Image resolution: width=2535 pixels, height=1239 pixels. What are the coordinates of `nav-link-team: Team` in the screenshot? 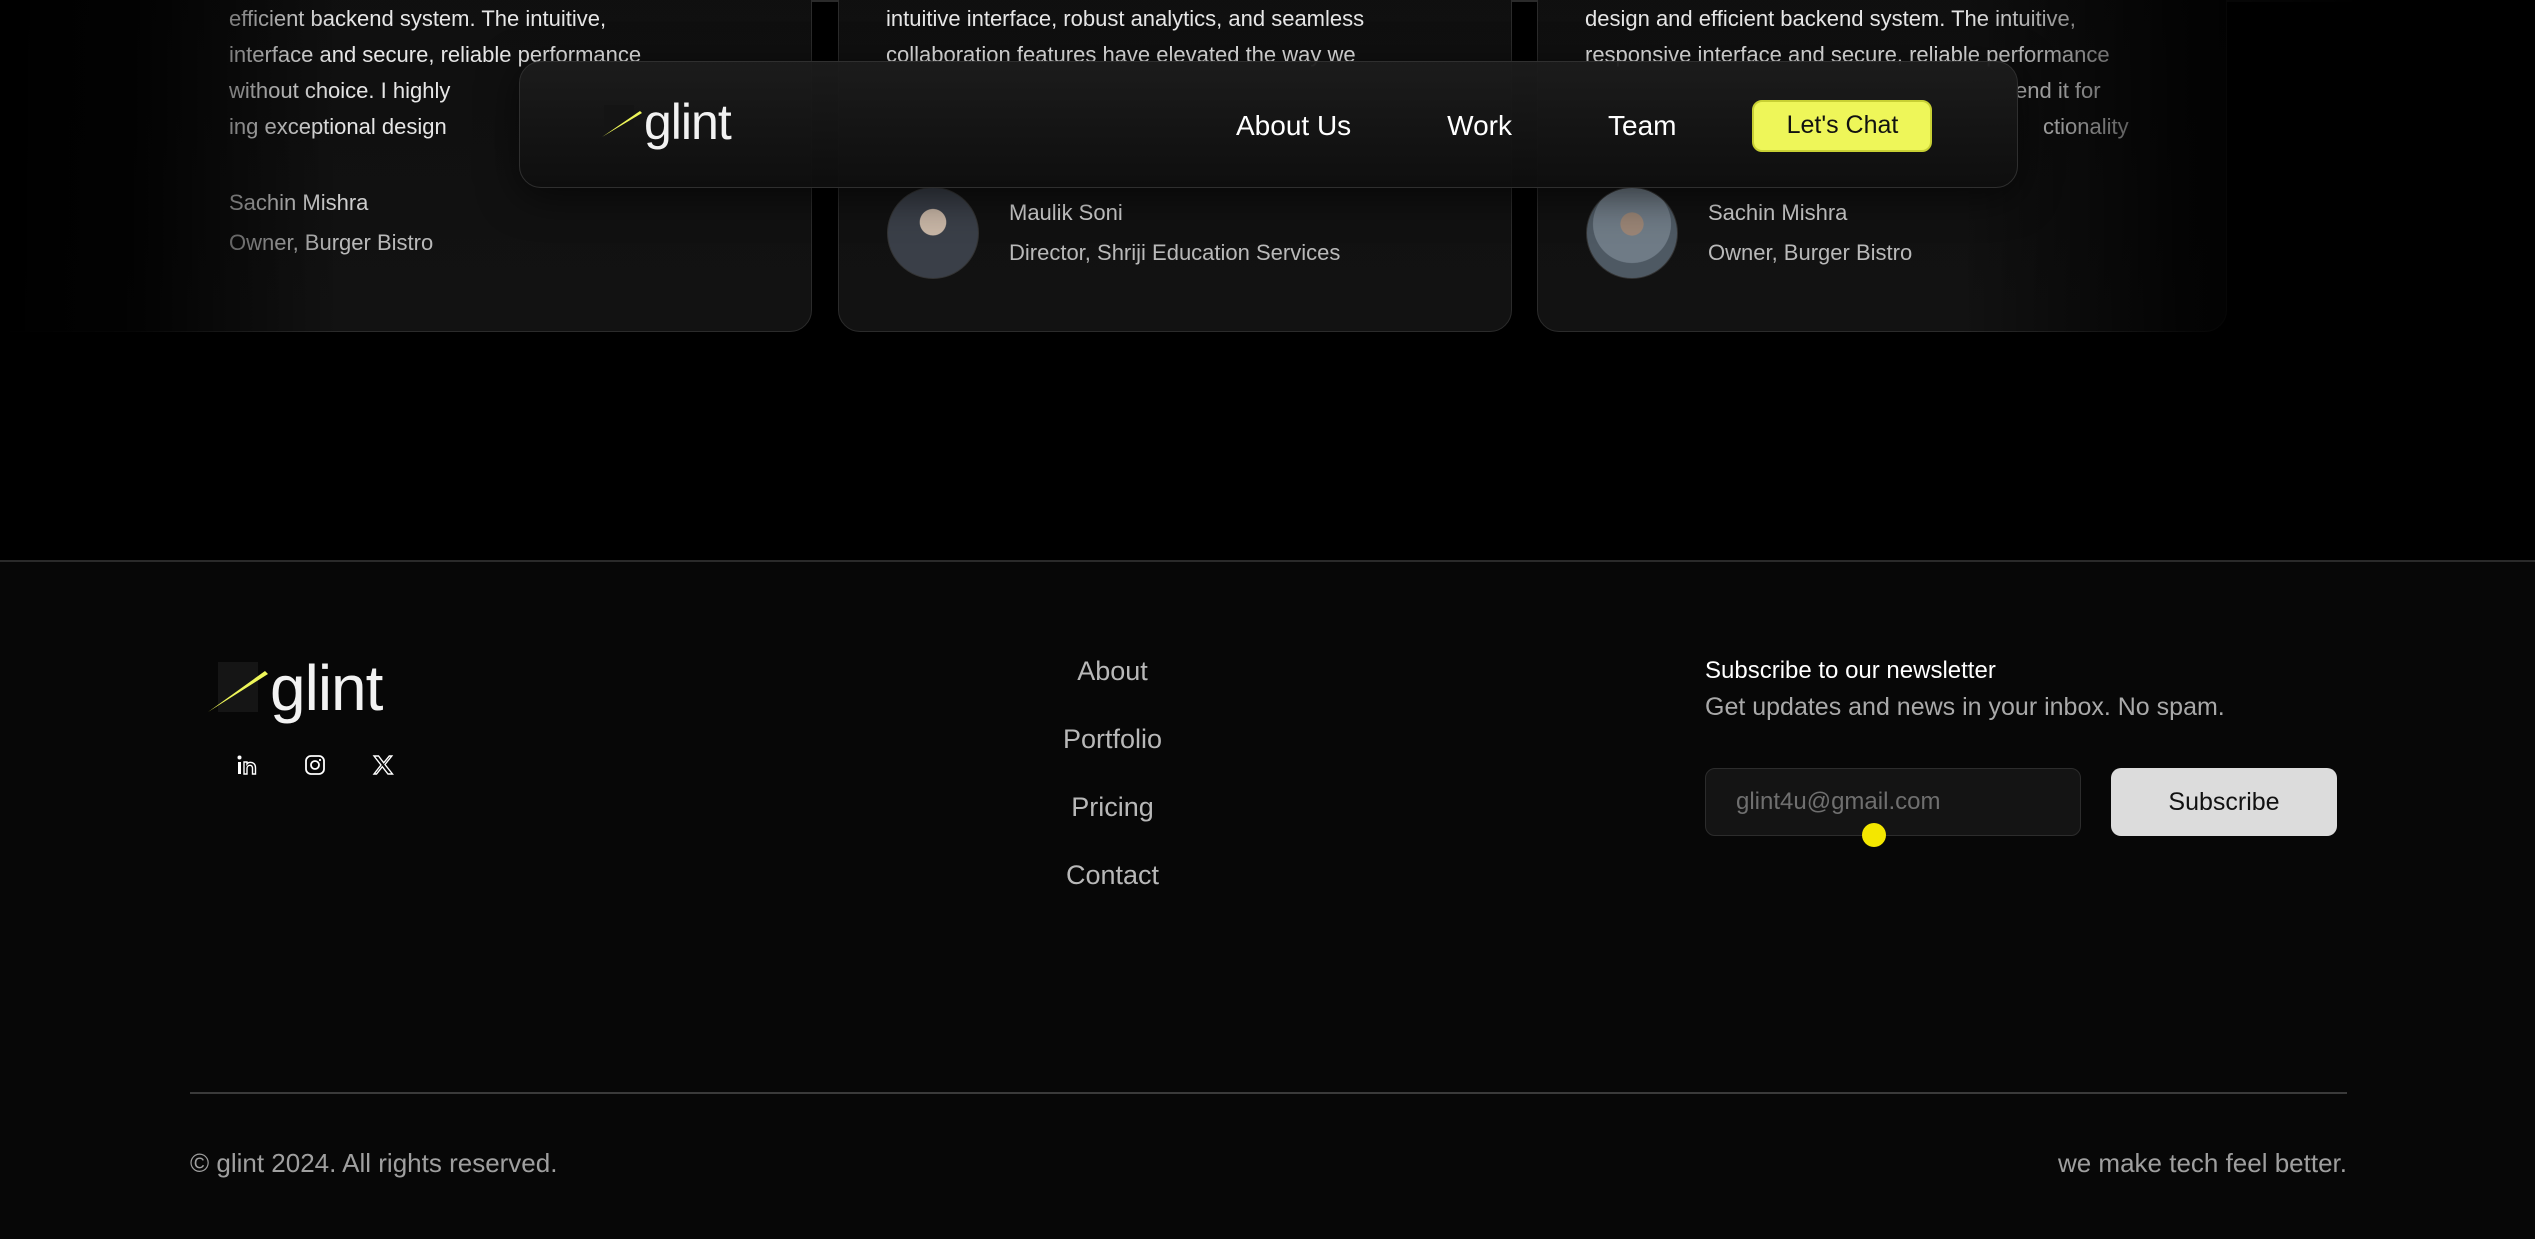 It's located at (1642, 126).